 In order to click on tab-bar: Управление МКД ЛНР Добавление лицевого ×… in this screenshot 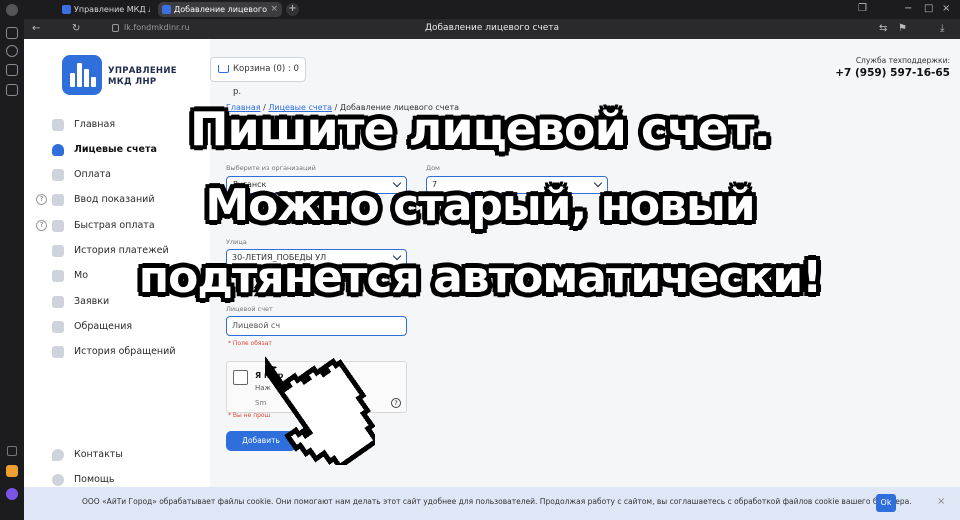, I will do `click(492, 9)`.